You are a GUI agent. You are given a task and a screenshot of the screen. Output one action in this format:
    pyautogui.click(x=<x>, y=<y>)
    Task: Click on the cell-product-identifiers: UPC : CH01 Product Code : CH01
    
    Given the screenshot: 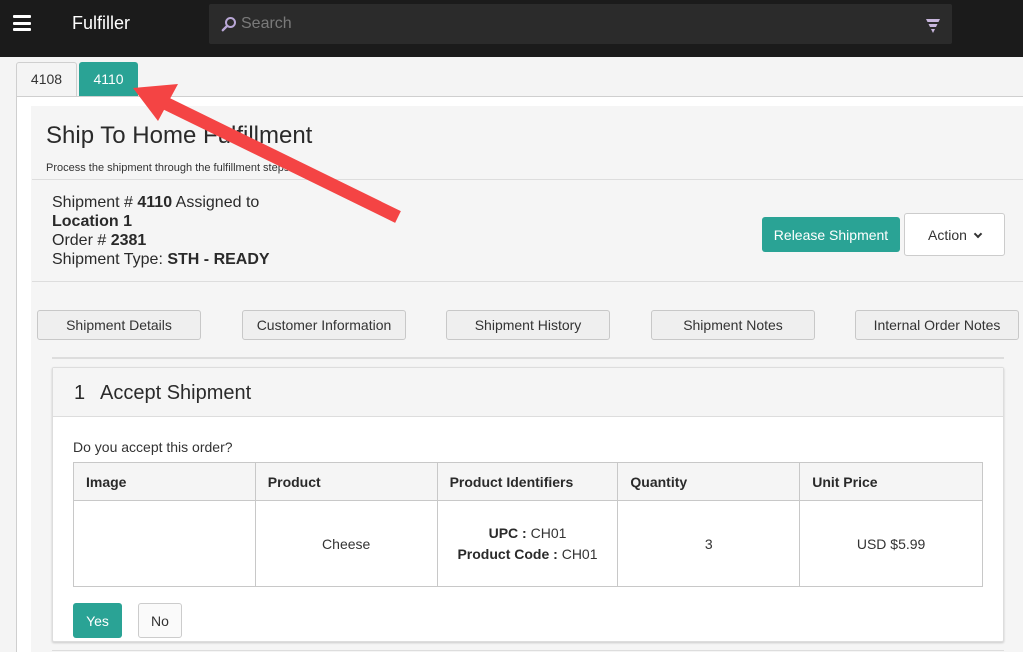 What is the action you would take?
    pyautogui.click(x=527, y=543)
    